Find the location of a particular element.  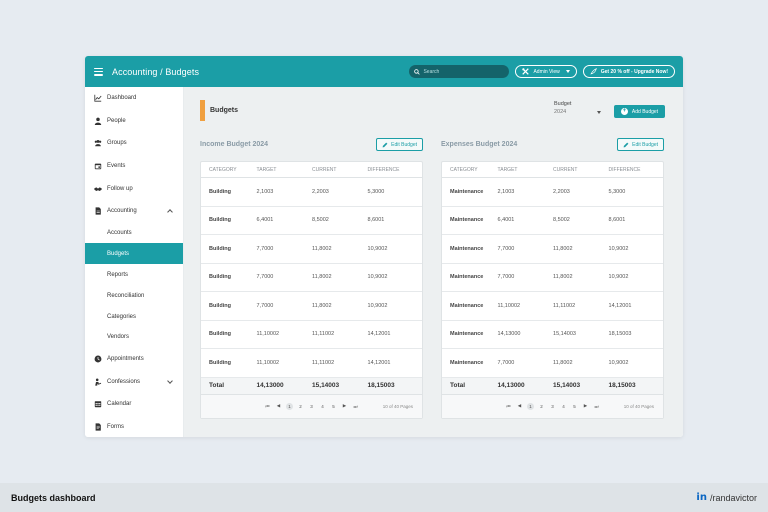

sidebar-item-label: Events is located at coordinates (116, 166).